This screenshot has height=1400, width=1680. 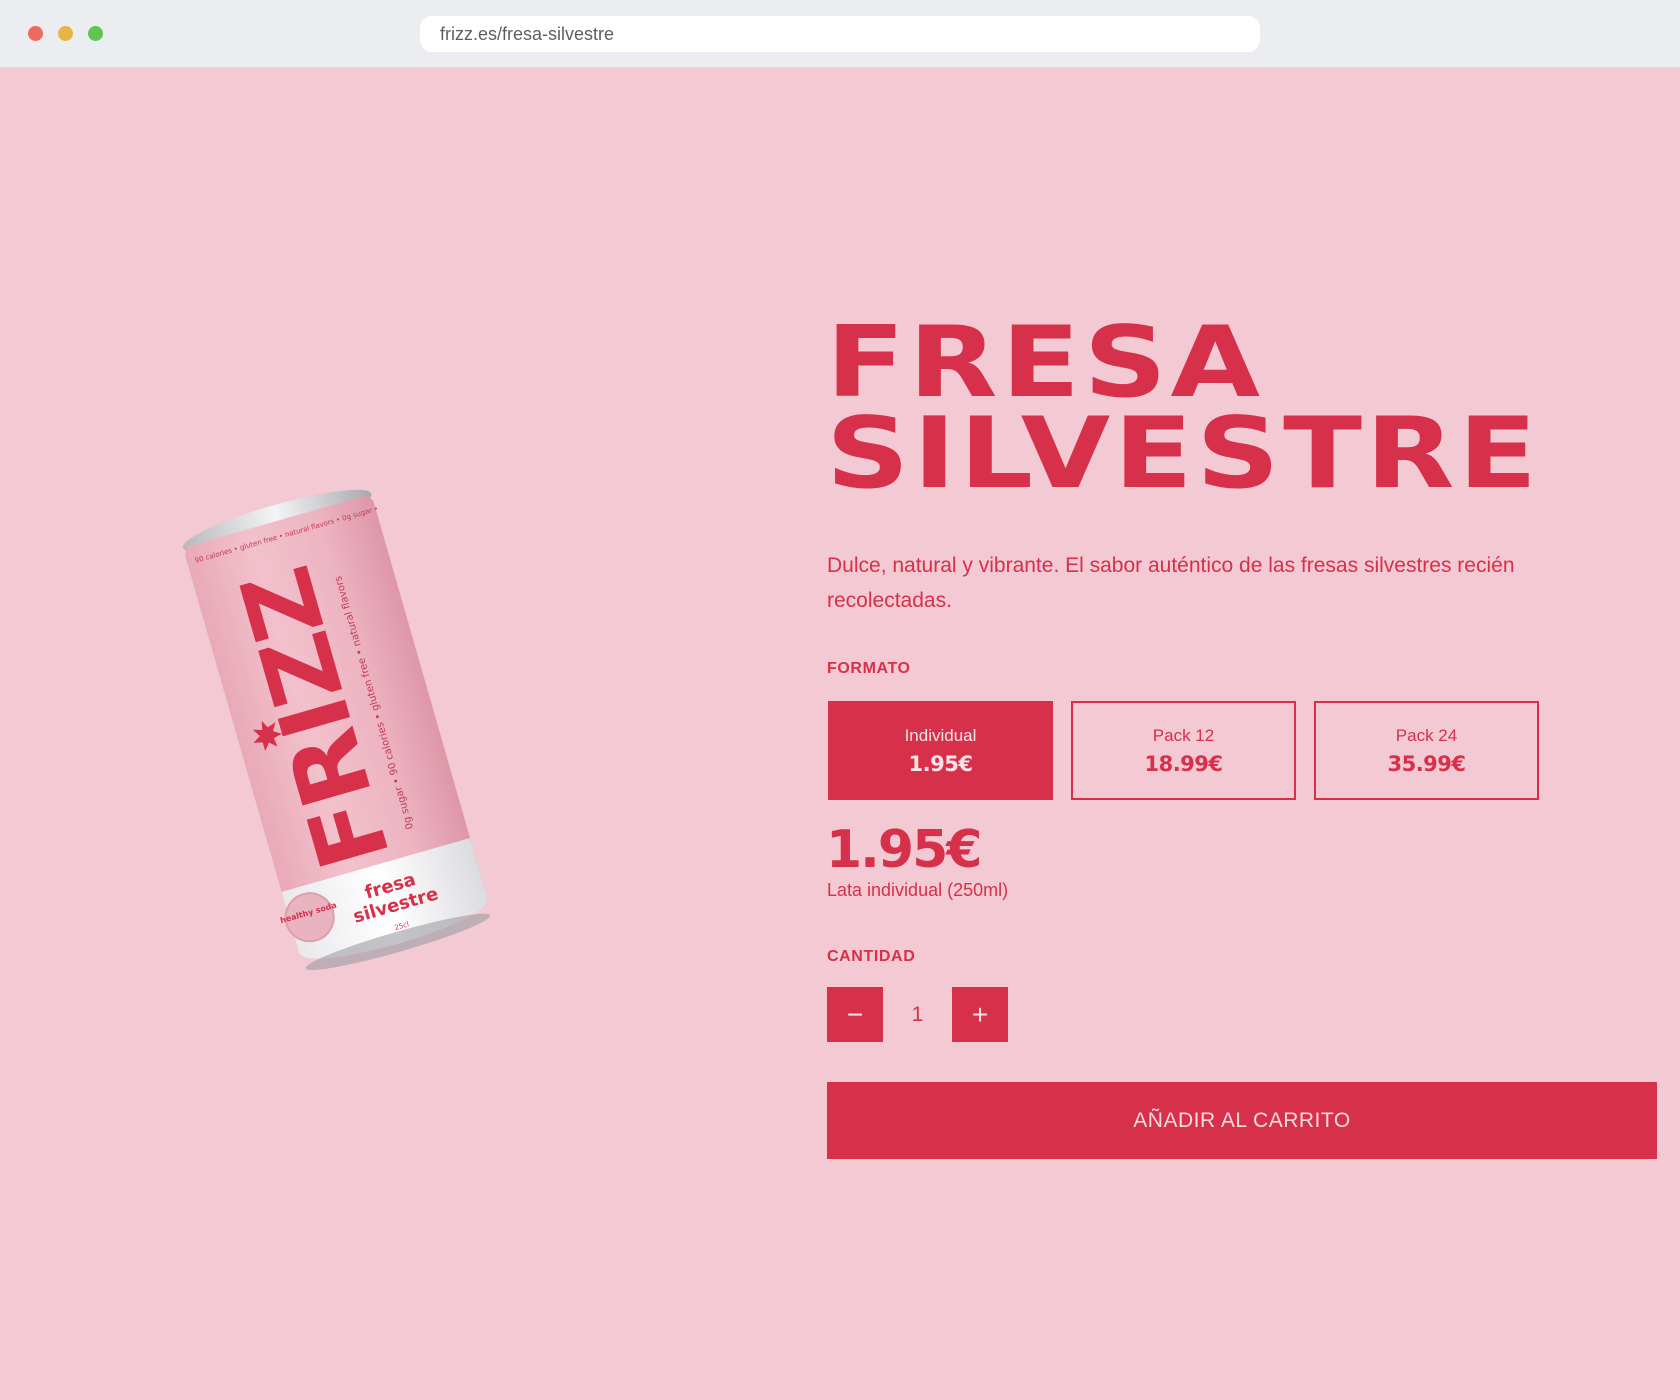 I want to click on format-option-pack-24: Pack 24 35.99€, so click(x=1426, y=750).